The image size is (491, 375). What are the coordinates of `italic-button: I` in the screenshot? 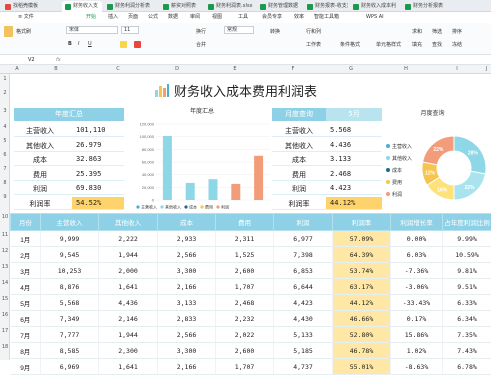 It's located at (78, 44).